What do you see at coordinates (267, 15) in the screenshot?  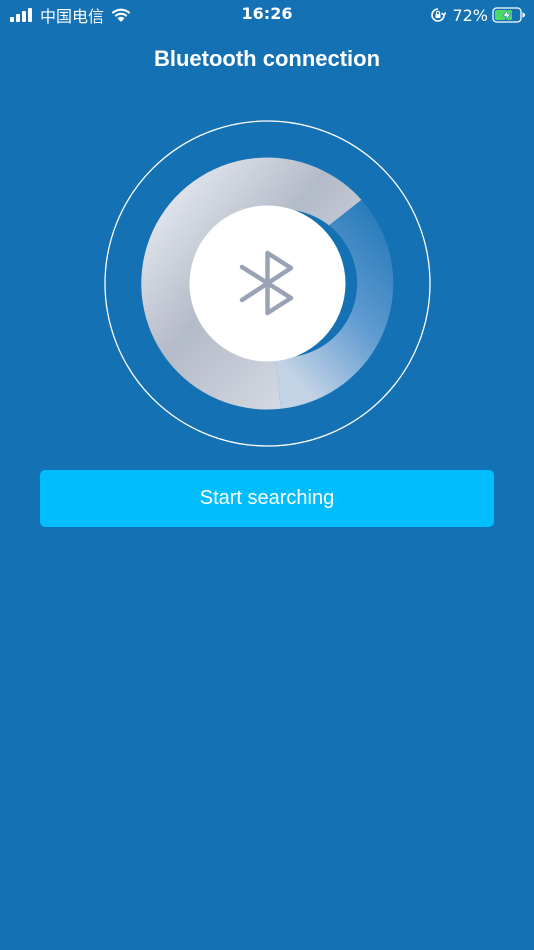 I see `status-bar: 中国电信 16:26 72%` at bounding box center [267, 15].